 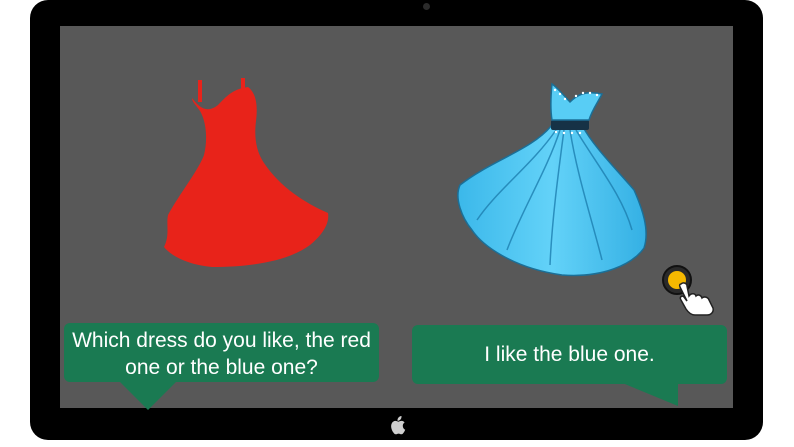 I want to click on apple-logo-icon, so click(x=398, y=425).